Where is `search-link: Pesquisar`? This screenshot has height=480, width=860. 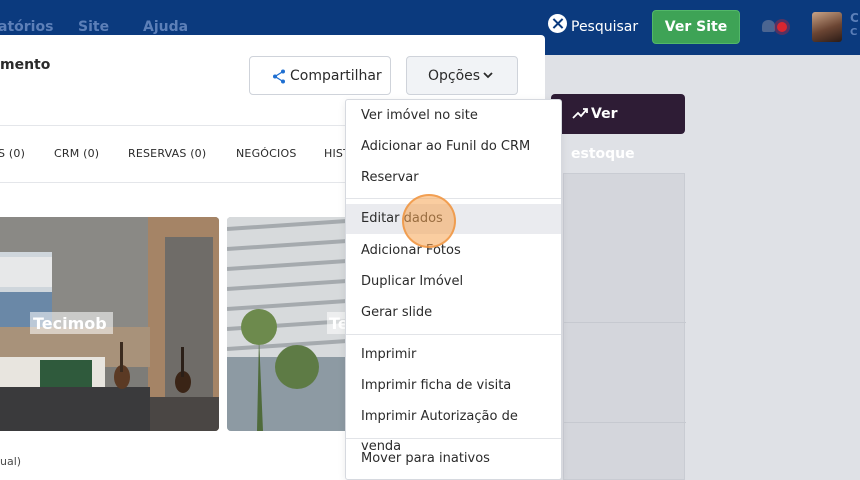 search-link: Pesquisar is located at coordinates (604, 27).